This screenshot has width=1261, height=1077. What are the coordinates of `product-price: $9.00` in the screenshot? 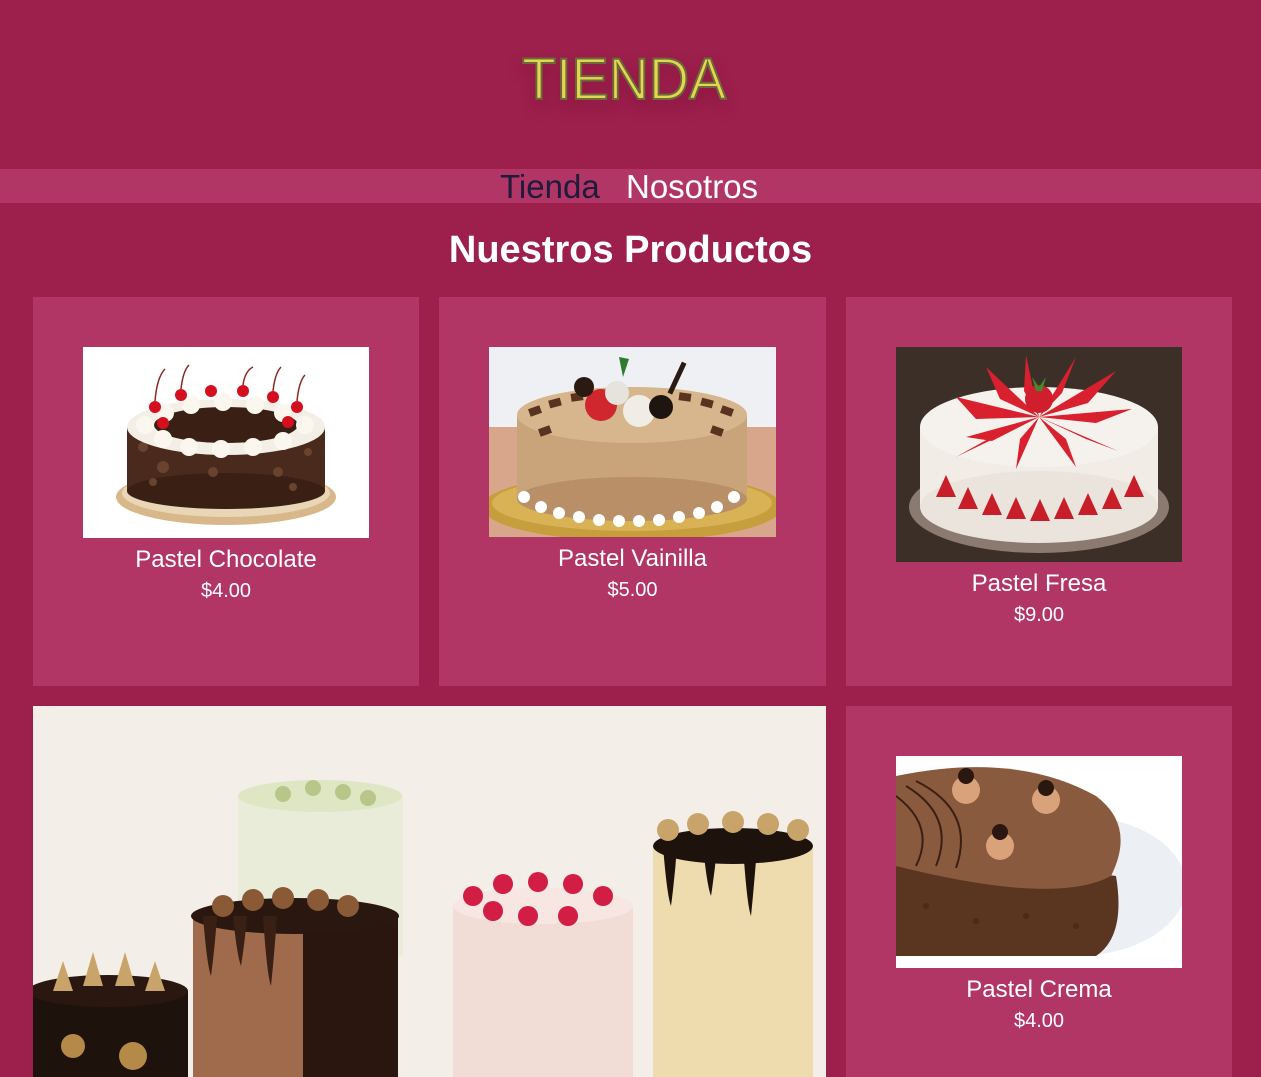 It's located at (1039, 615).